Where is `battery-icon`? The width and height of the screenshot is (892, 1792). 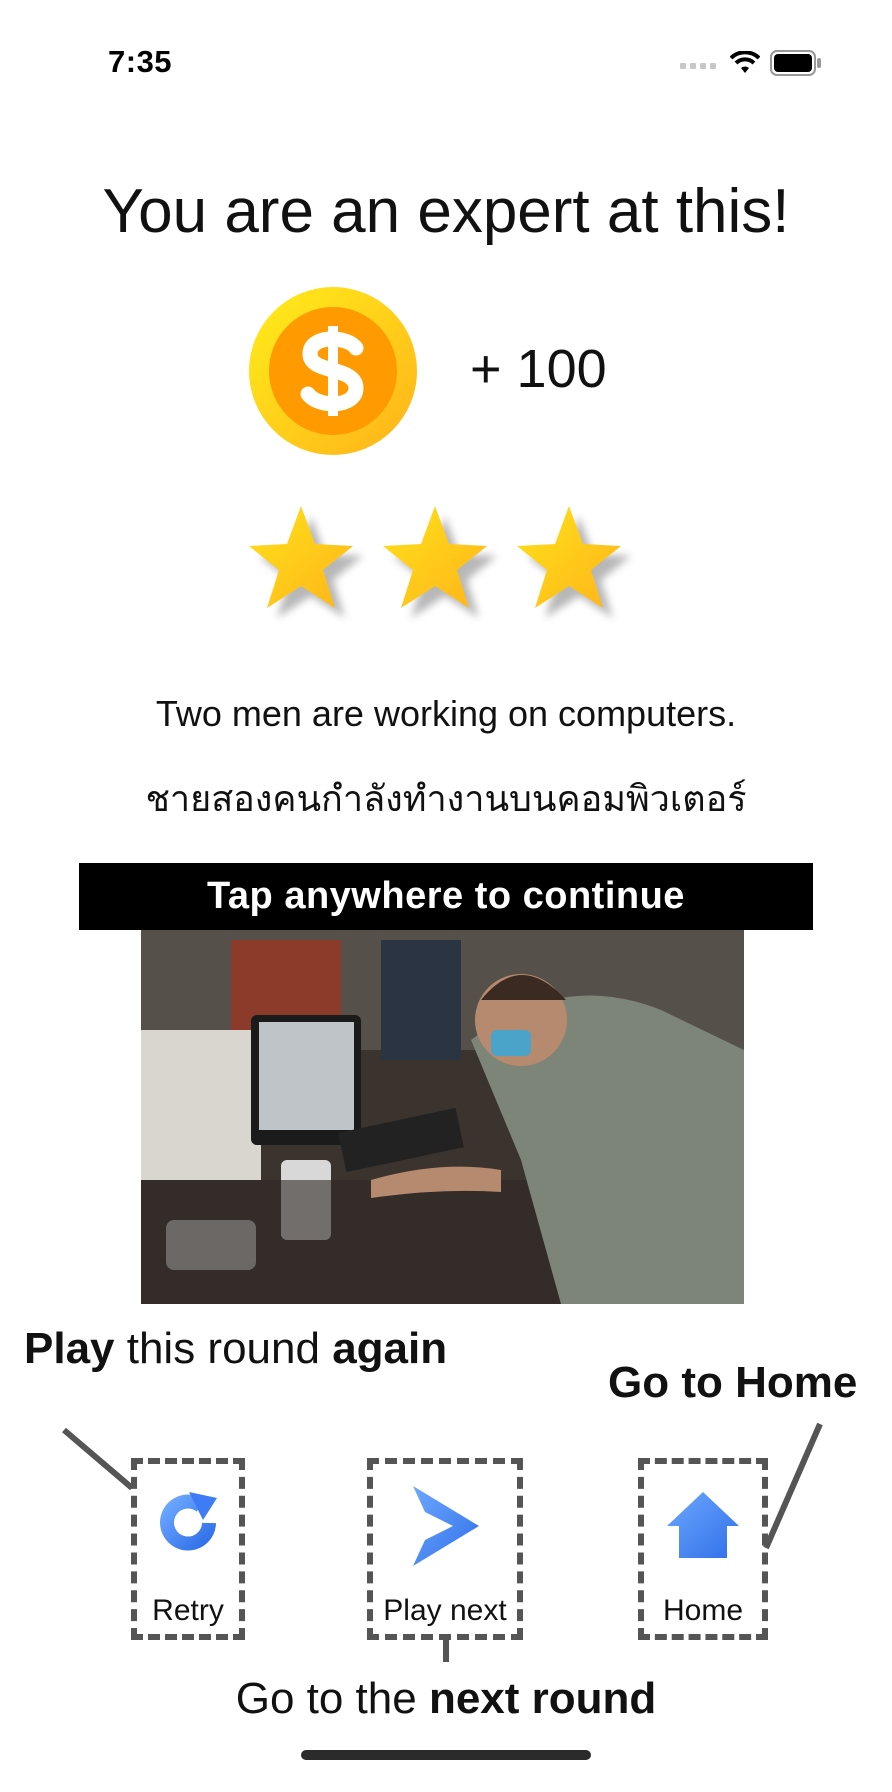
battery-icon is located at coordinates (795, 63).